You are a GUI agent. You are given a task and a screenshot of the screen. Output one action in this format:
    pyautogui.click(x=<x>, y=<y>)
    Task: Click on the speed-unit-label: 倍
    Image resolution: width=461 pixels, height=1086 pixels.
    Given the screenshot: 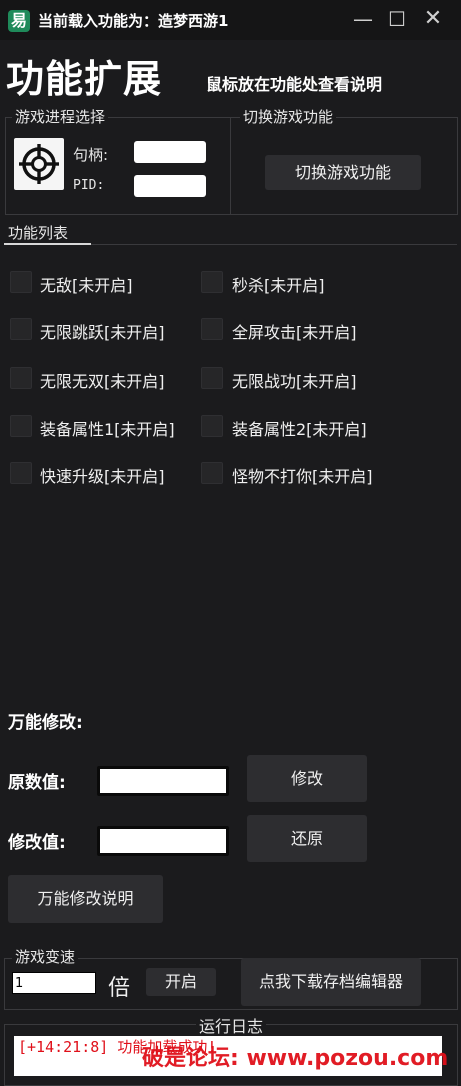 What is the action you would take?
    pyautogui.click(x=119, y=988)
    